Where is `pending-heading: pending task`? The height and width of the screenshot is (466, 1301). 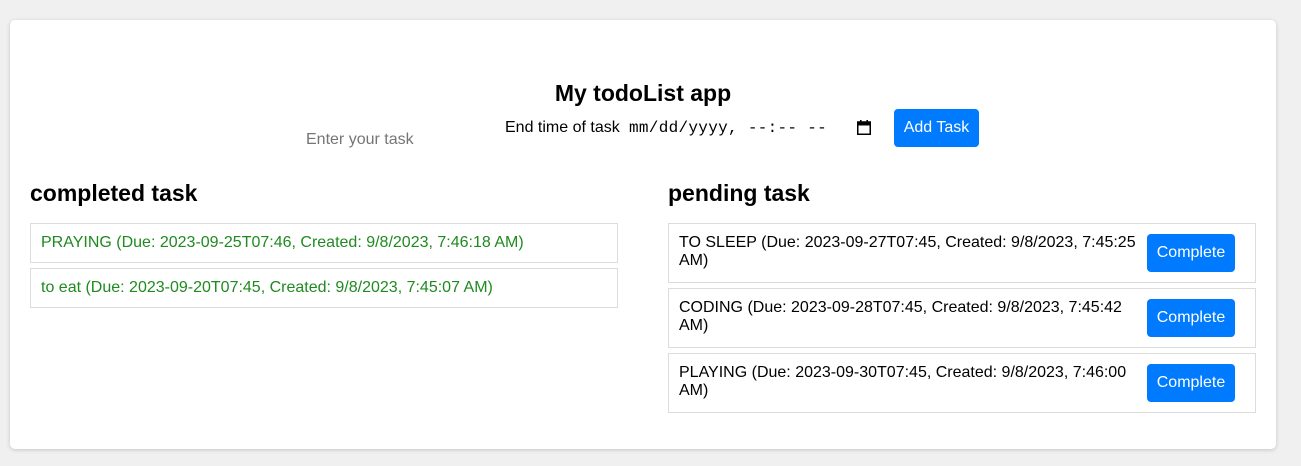 pending-heading: pending task is located at coordinates (739, 193).